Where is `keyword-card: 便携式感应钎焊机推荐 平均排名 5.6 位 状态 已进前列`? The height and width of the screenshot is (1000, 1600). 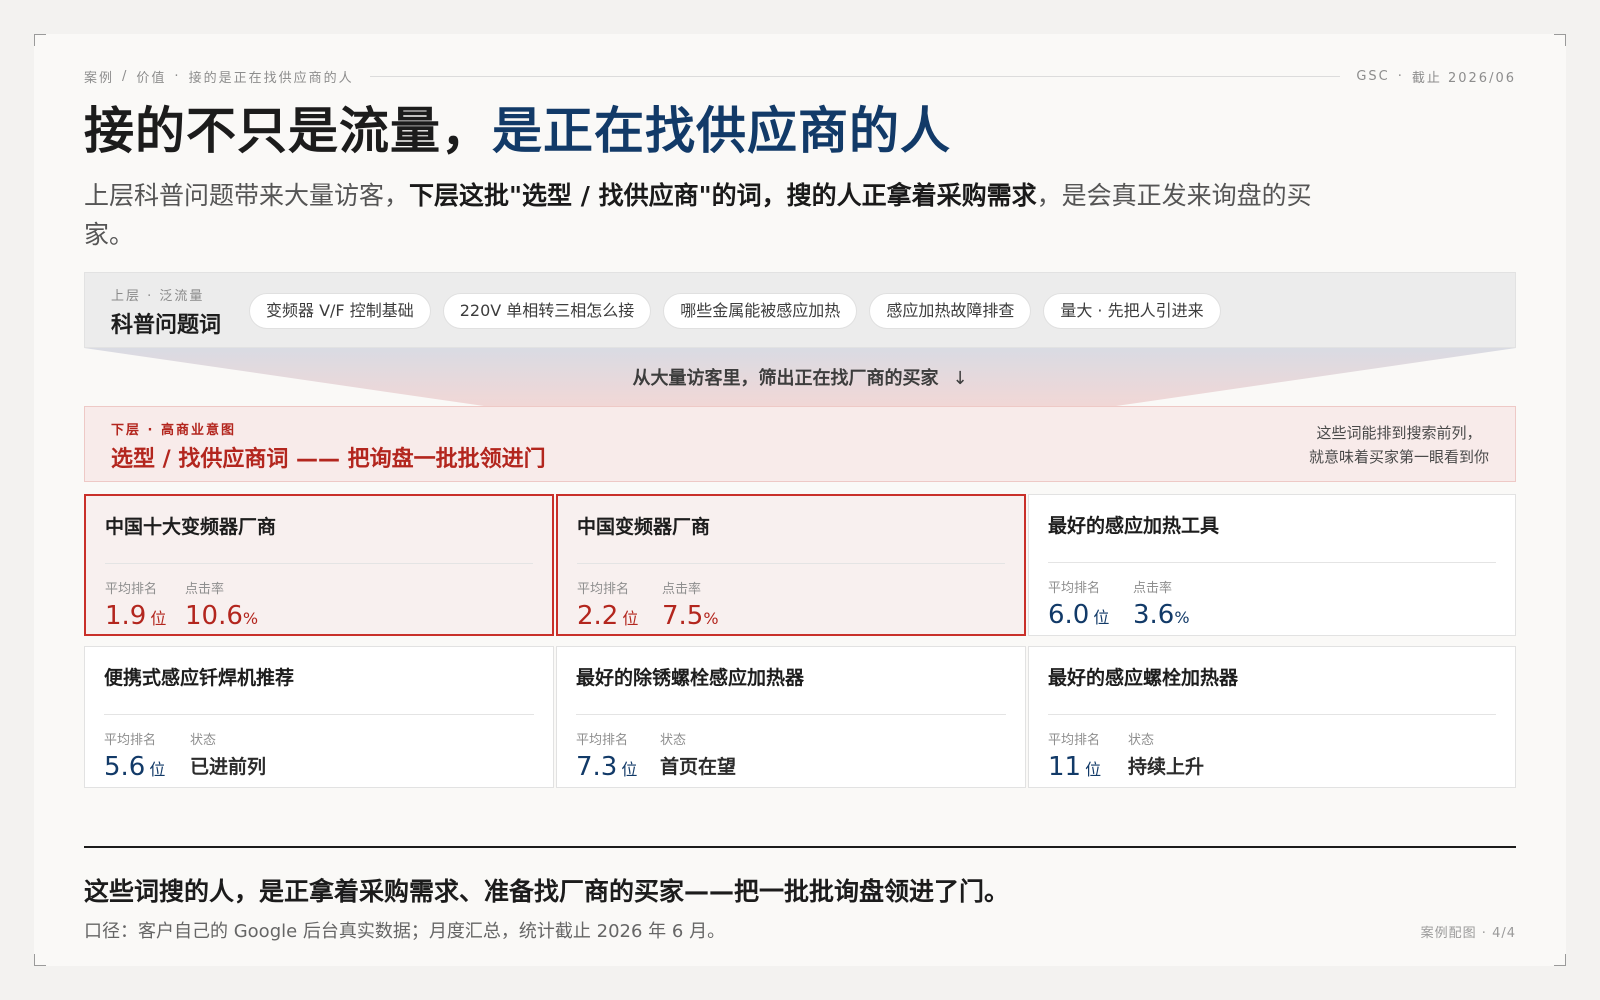 keyword-card: 便携式感应钎焊机推荐 平均排名 5.6 位 状态 已进前列 is located at coordinates (319, 717).